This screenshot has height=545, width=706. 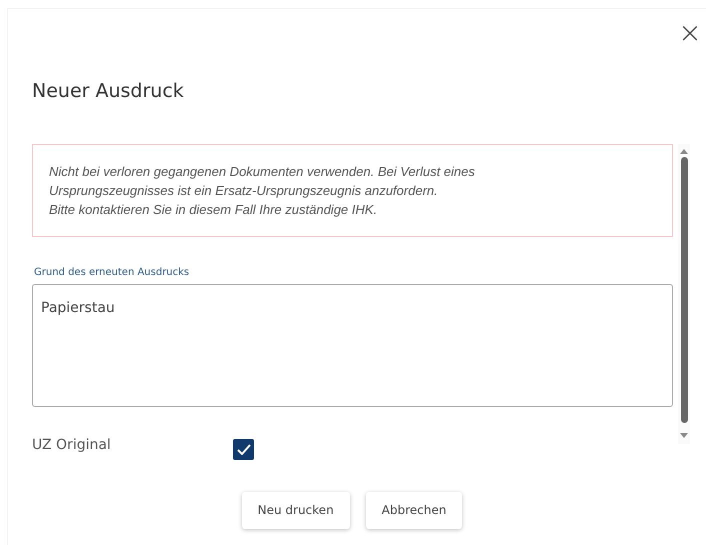 I want to click on checkbox-label: UZ Original, so click(x=72, y=445).